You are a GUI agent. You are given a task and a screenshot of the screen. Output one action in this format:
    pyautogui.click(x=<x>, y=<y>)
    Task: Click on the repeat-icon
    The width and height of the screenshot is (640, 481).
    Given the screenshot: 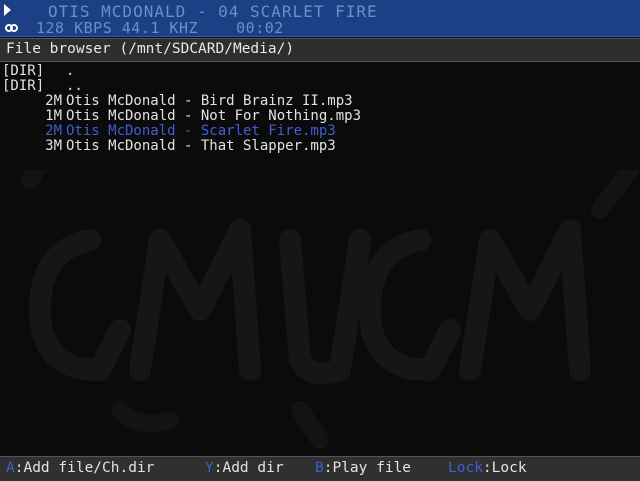 What is the action you would take?
    pyautogui.click(x=13, y=28)
    